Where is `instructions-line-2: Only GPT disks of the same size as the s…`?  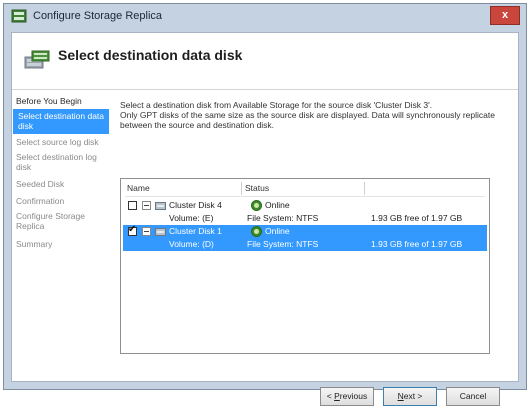
instructions-line-2: Only GPT disks of the same size as the s… is located at coordinates (307, 115).